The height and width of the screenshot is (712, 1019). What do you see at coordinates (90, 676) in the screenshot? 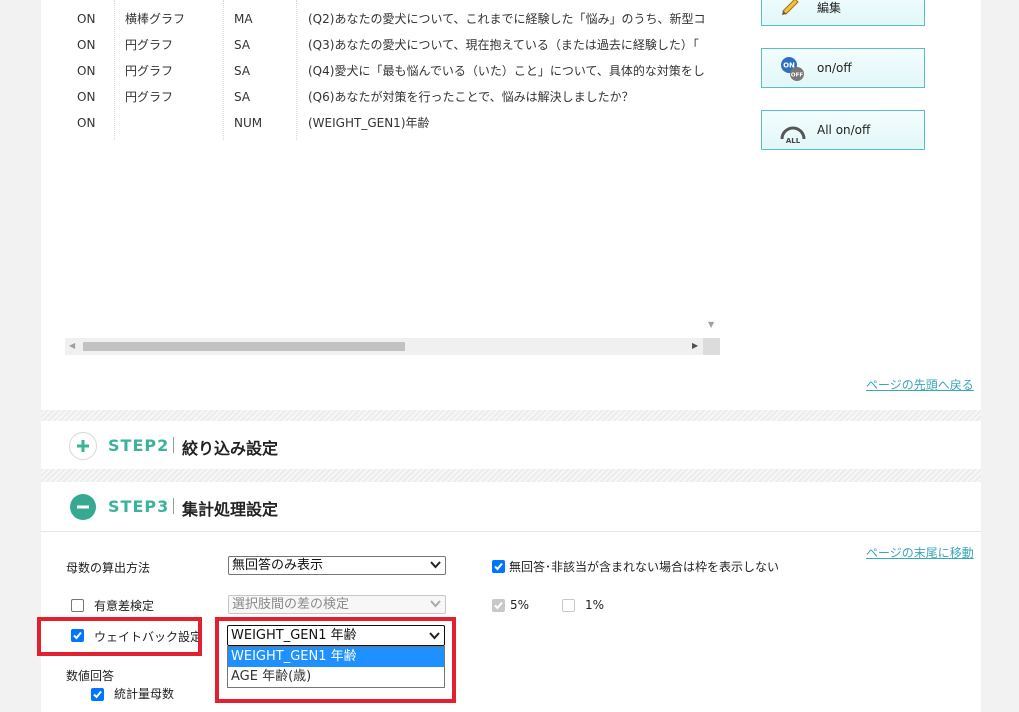
I see `numeric-answer-label: 数値回答` at bounding box center [90, 676].